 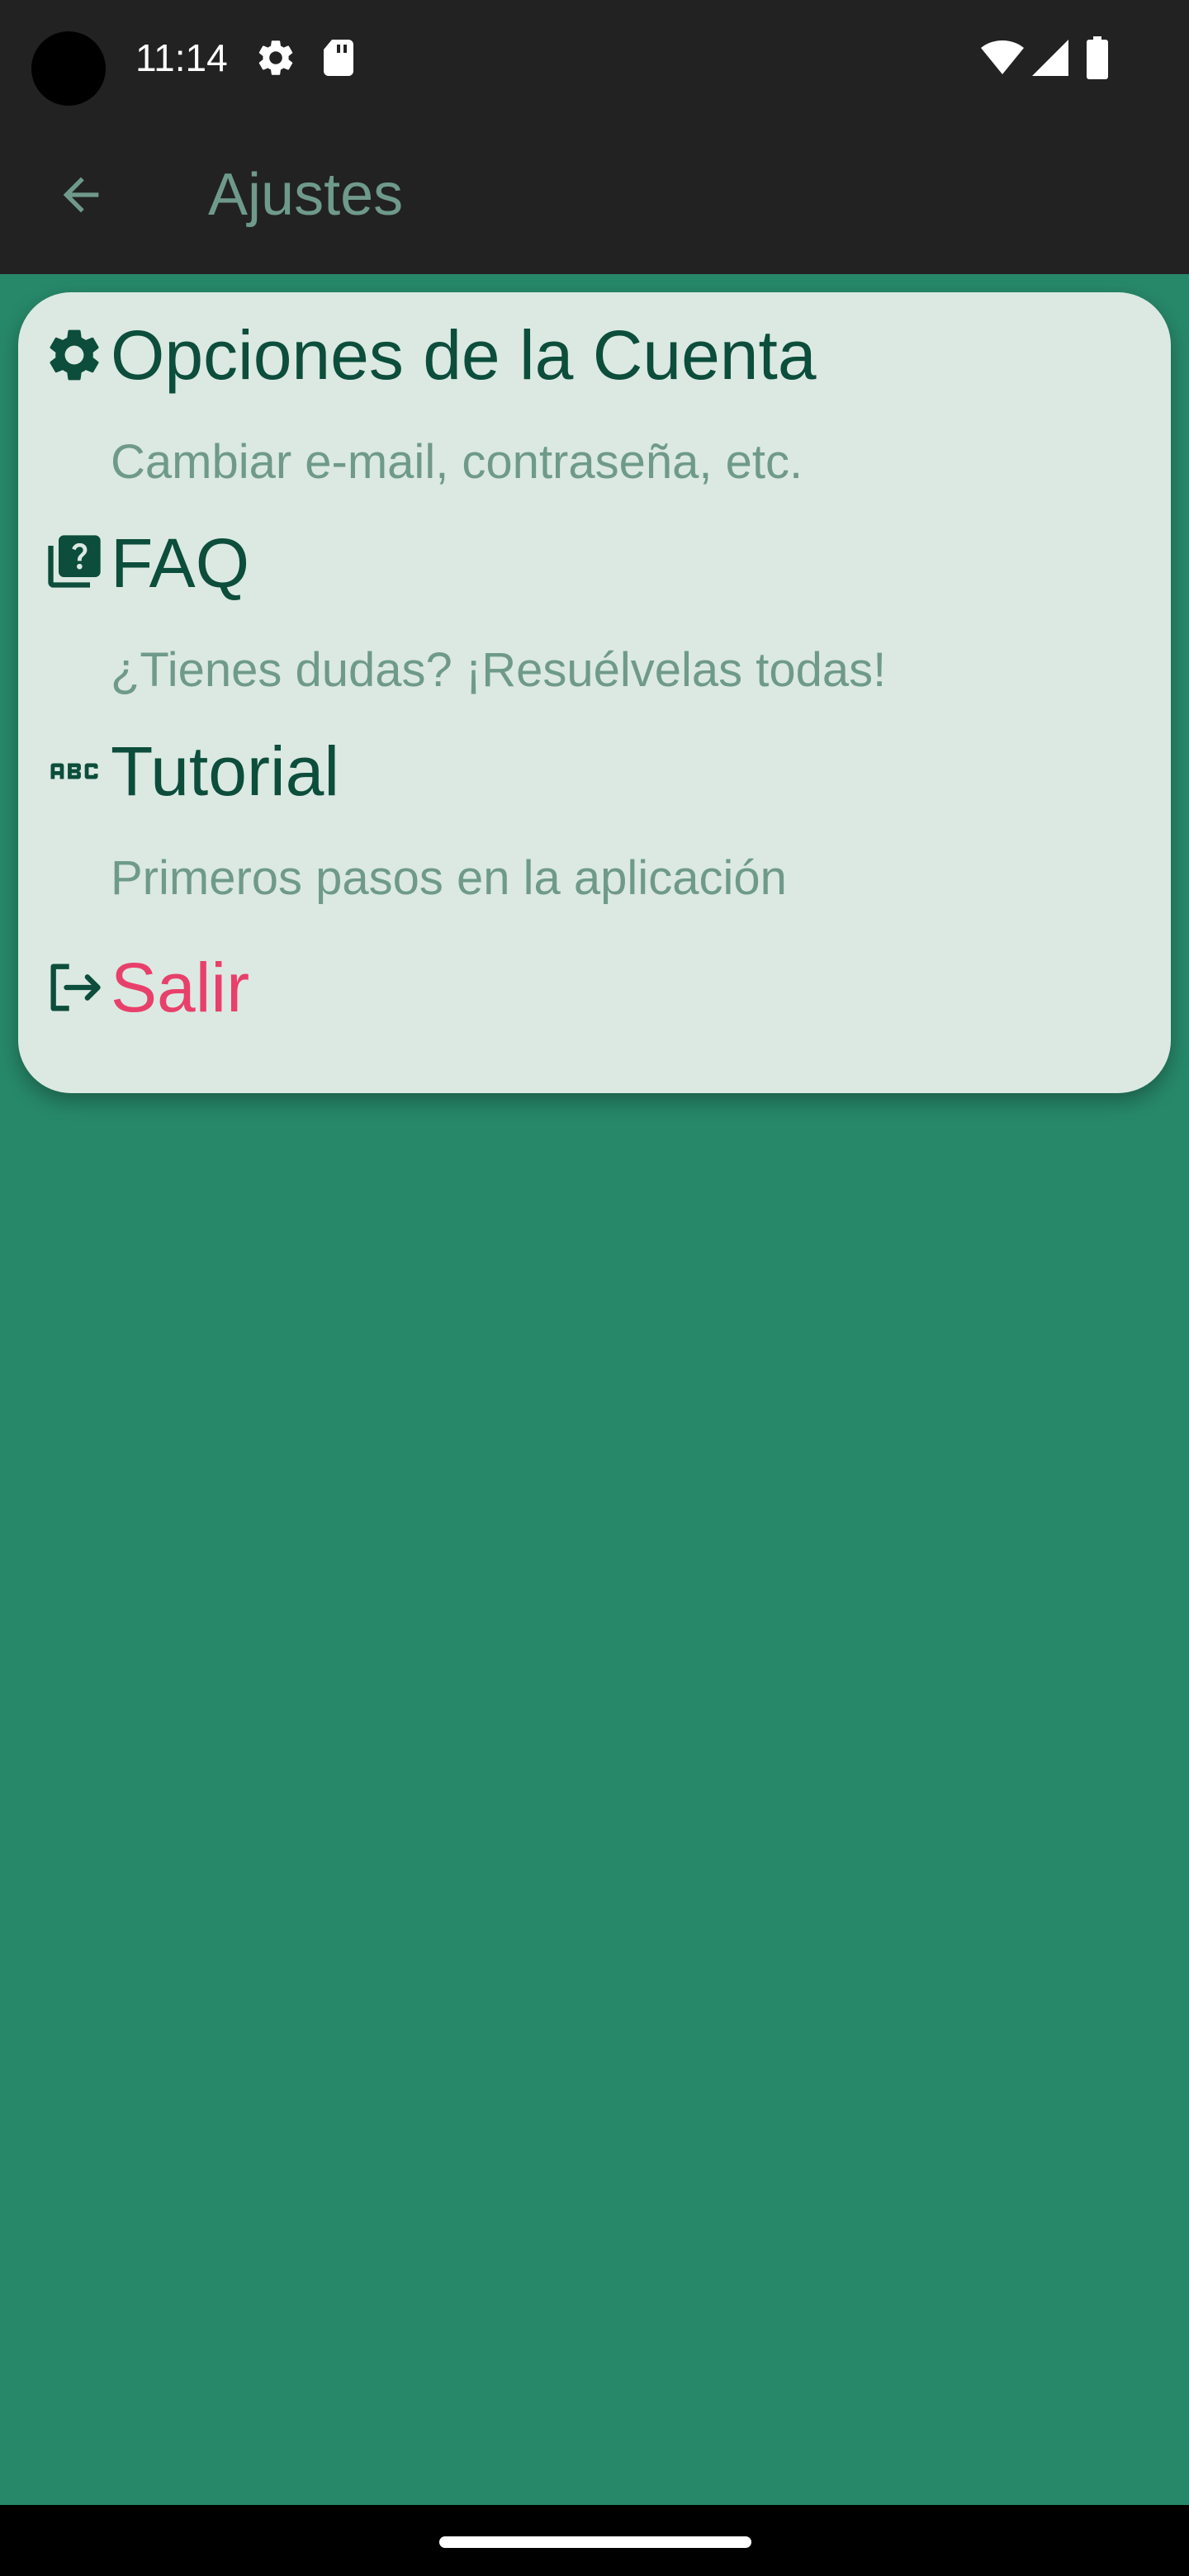 What do you see at coordinates (338, 58) in the screenshot?
I see `sd-card-icon` at bounding box center [338, 58].